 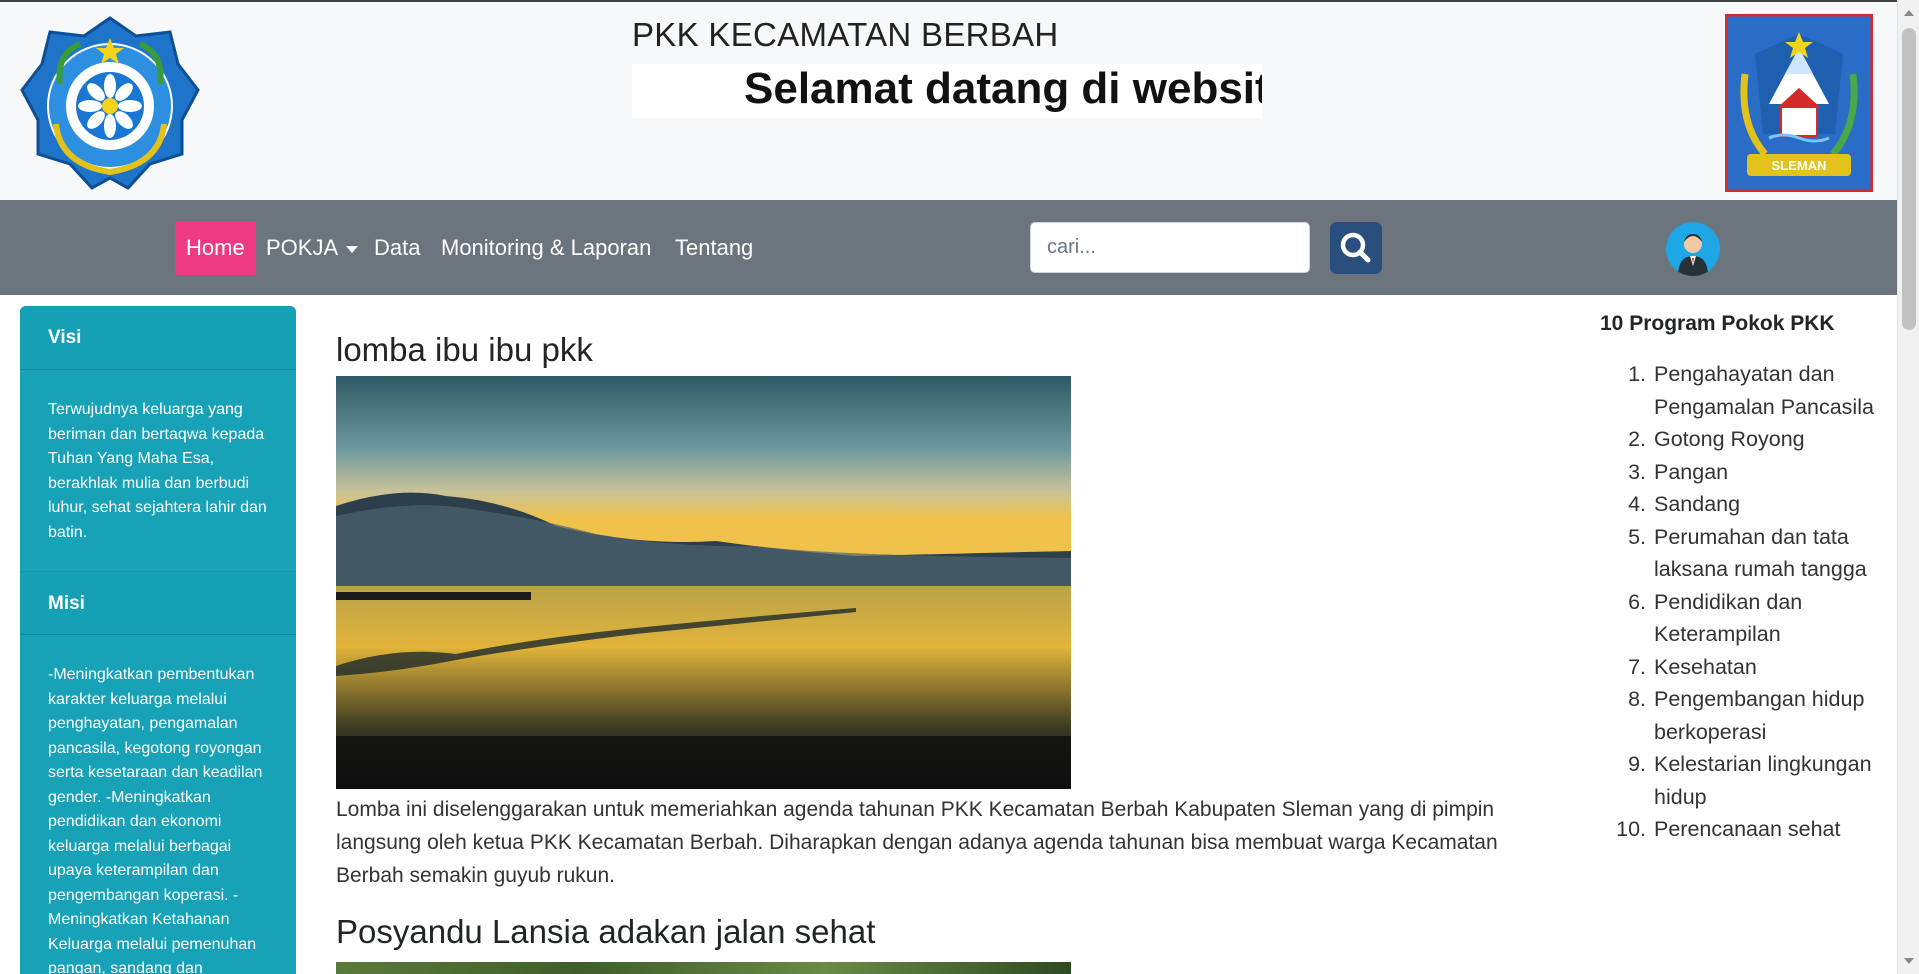 I want to click on marquee-text: Selamat datang di website, so click(x=1003, y=88).